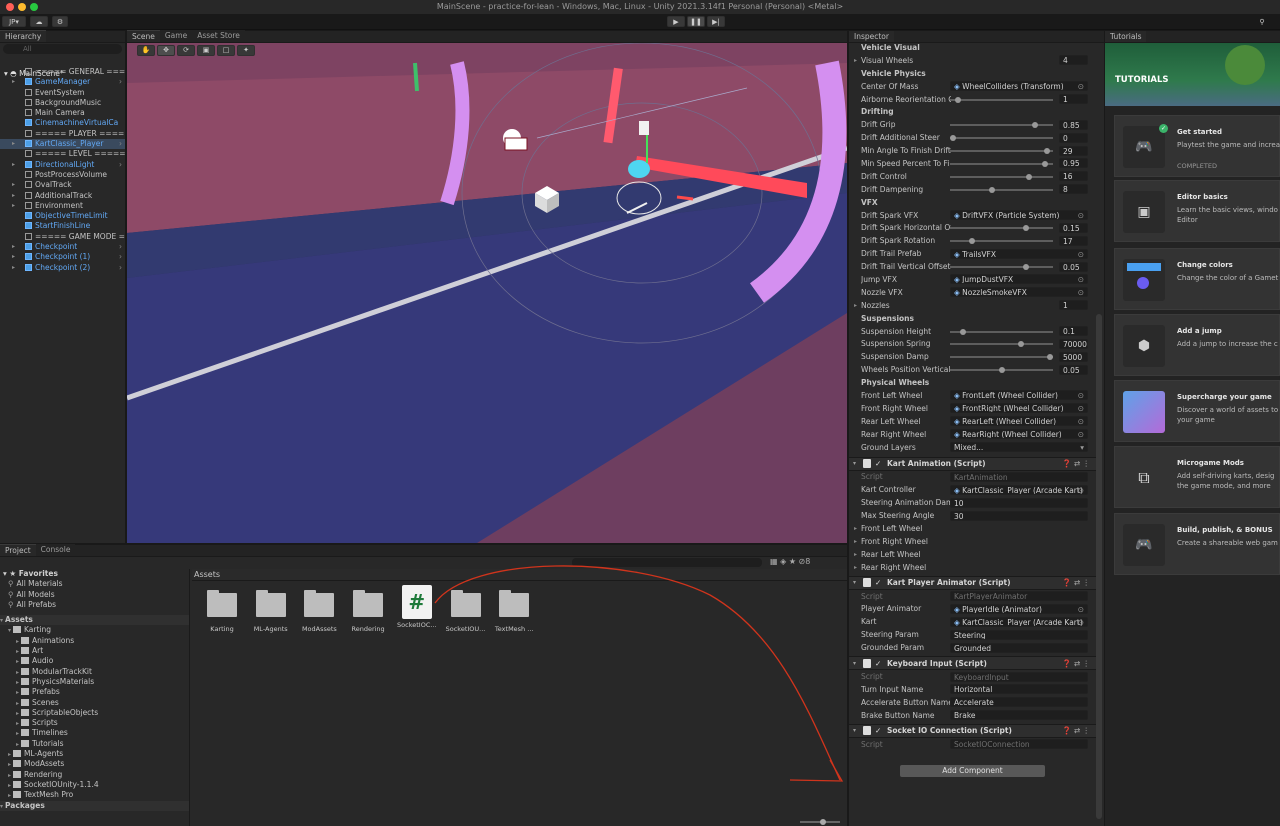 The height and width of the screenshot is (826, 1280). Describe the element at coordinates (14, 21) in the screenshot. I see `account-dropdown: JP ▾` at that location.